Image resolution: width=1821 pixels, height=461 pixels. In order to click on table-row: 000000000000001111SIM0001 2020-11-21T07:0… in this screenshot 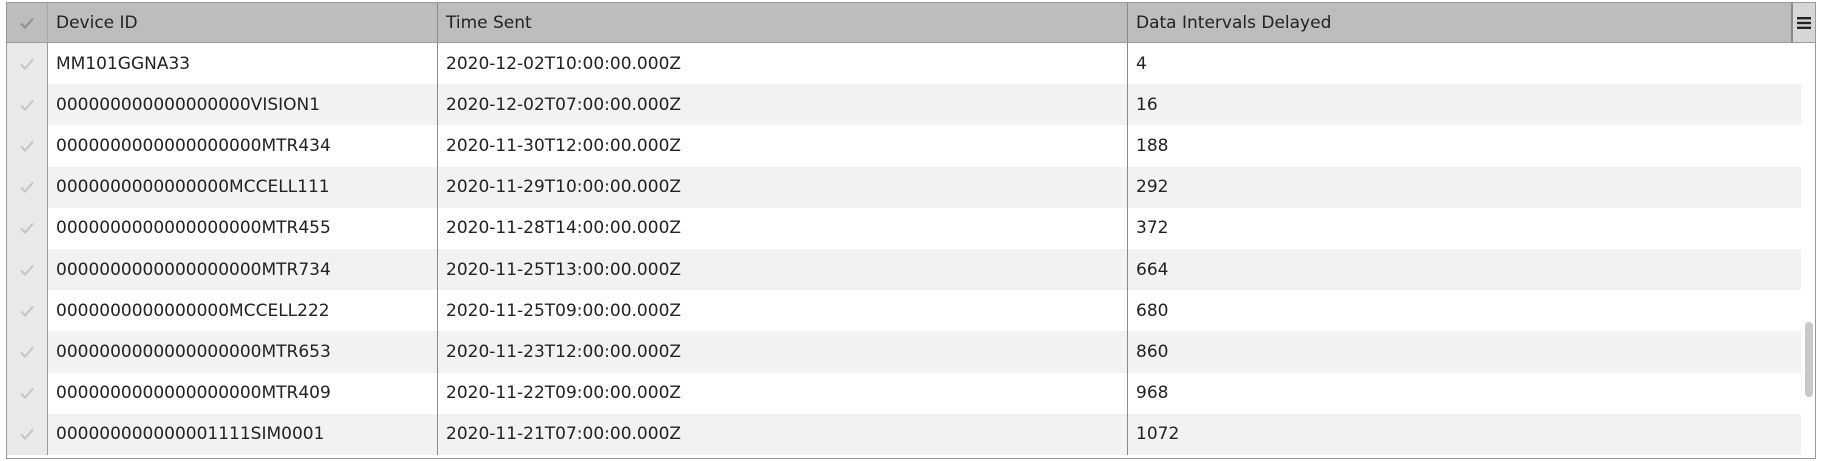, I will do `click(911, 434)`.